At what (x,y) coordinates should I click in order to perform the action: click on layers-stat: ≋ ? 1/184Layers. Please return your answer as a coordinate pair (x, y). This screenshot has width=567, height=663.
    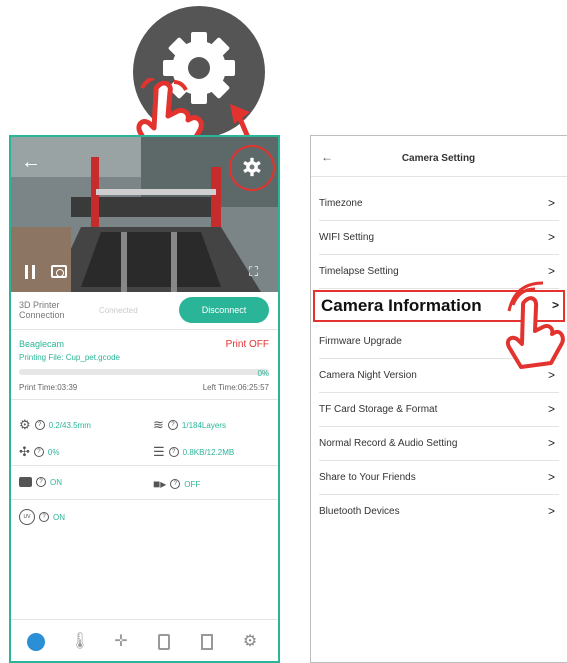
    Looking at the image, I should click on (189, 425).